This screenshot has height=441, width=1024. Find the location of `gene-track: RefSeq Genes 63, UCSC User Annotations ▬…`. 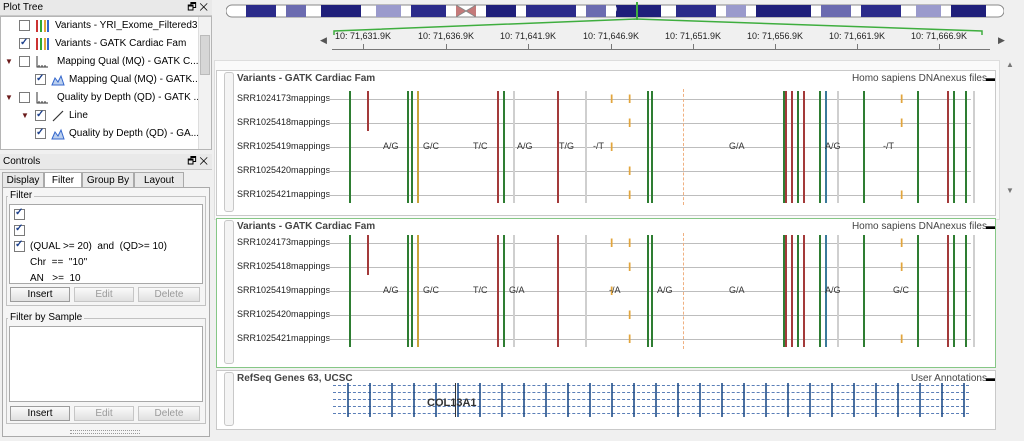

gene-track: RefSeq Genes 63, UCSC User Annotations ▬… is located at coordinates (606, 400).